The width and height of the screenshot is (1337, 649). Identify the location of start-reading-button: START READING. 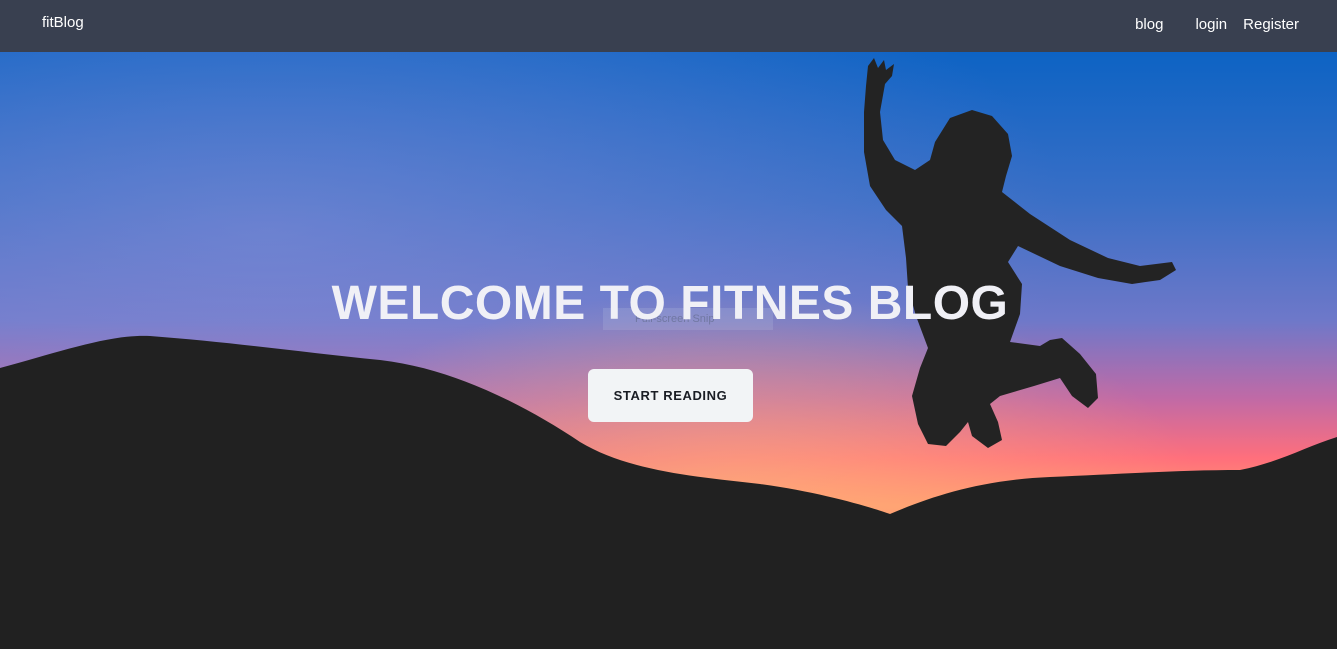
(670, 395).